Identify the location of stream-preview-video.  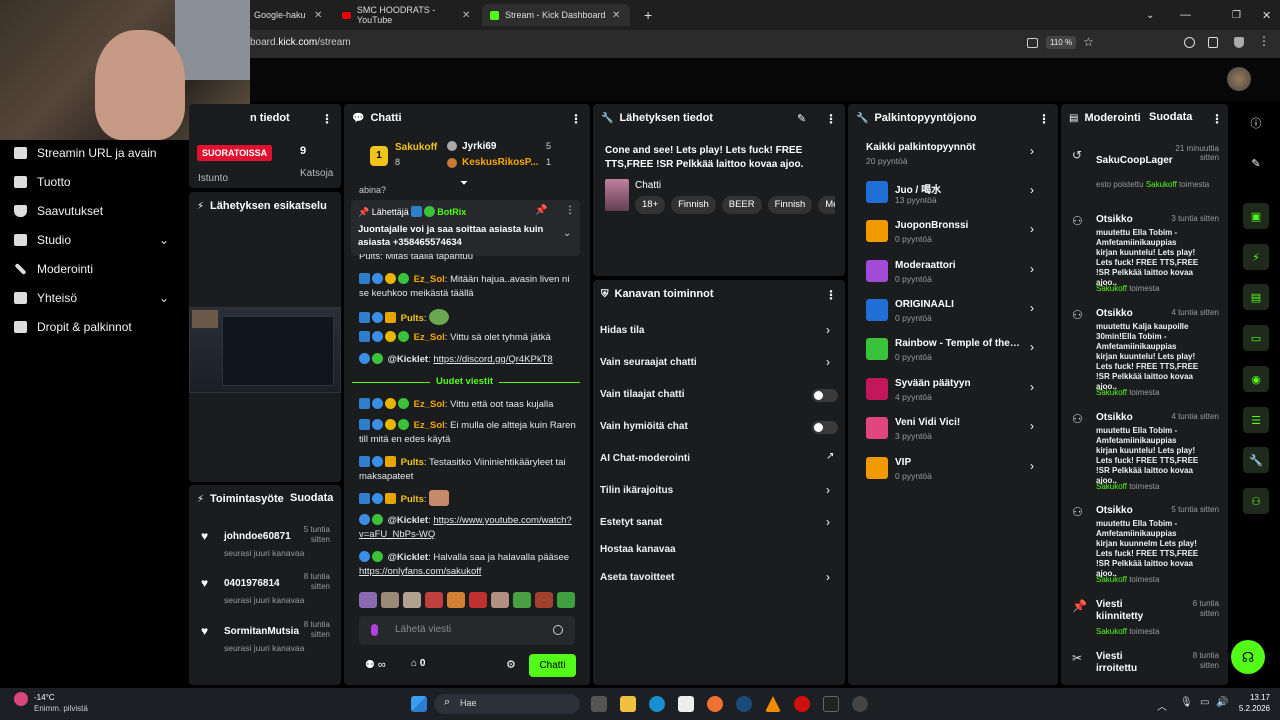
(265, 350).